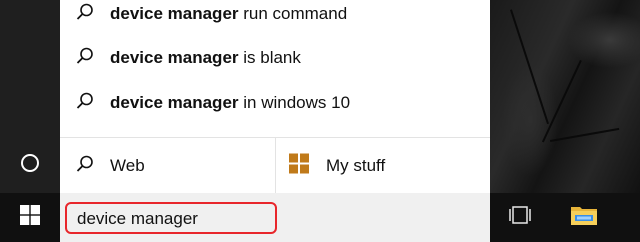 The image size is (640, 242). I want to click on taskbar-search-box, so click(275, 217).